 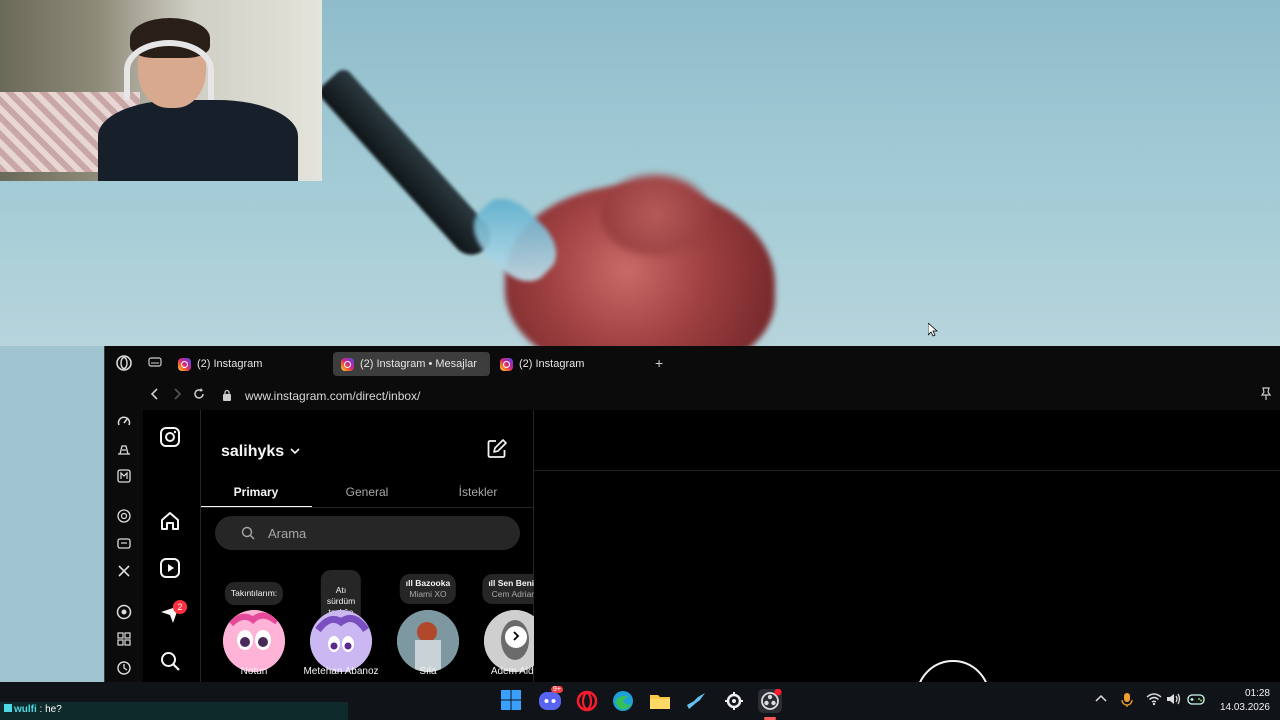 I want to click on wifi-icon, so click(x=1154, y=700).